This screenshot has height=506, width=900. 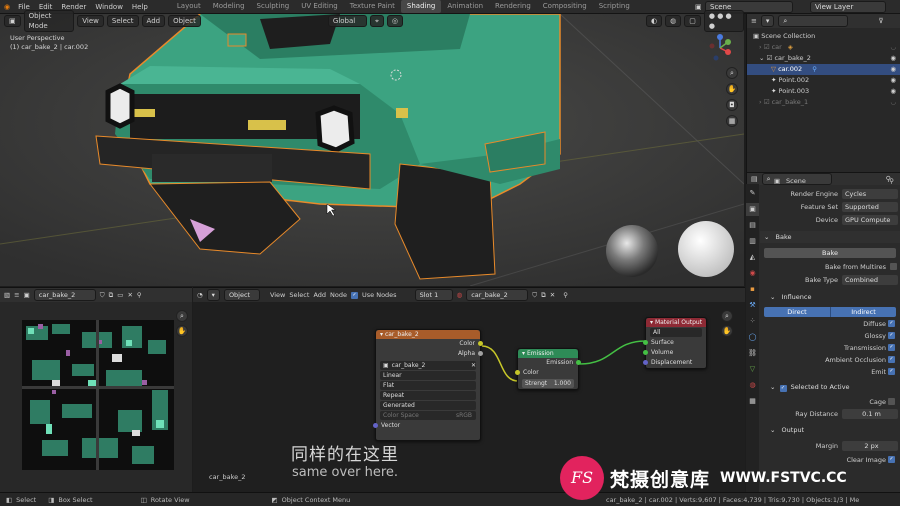 I want to click on proportional-edit-icon: ◎, so click(x=395, y=21).